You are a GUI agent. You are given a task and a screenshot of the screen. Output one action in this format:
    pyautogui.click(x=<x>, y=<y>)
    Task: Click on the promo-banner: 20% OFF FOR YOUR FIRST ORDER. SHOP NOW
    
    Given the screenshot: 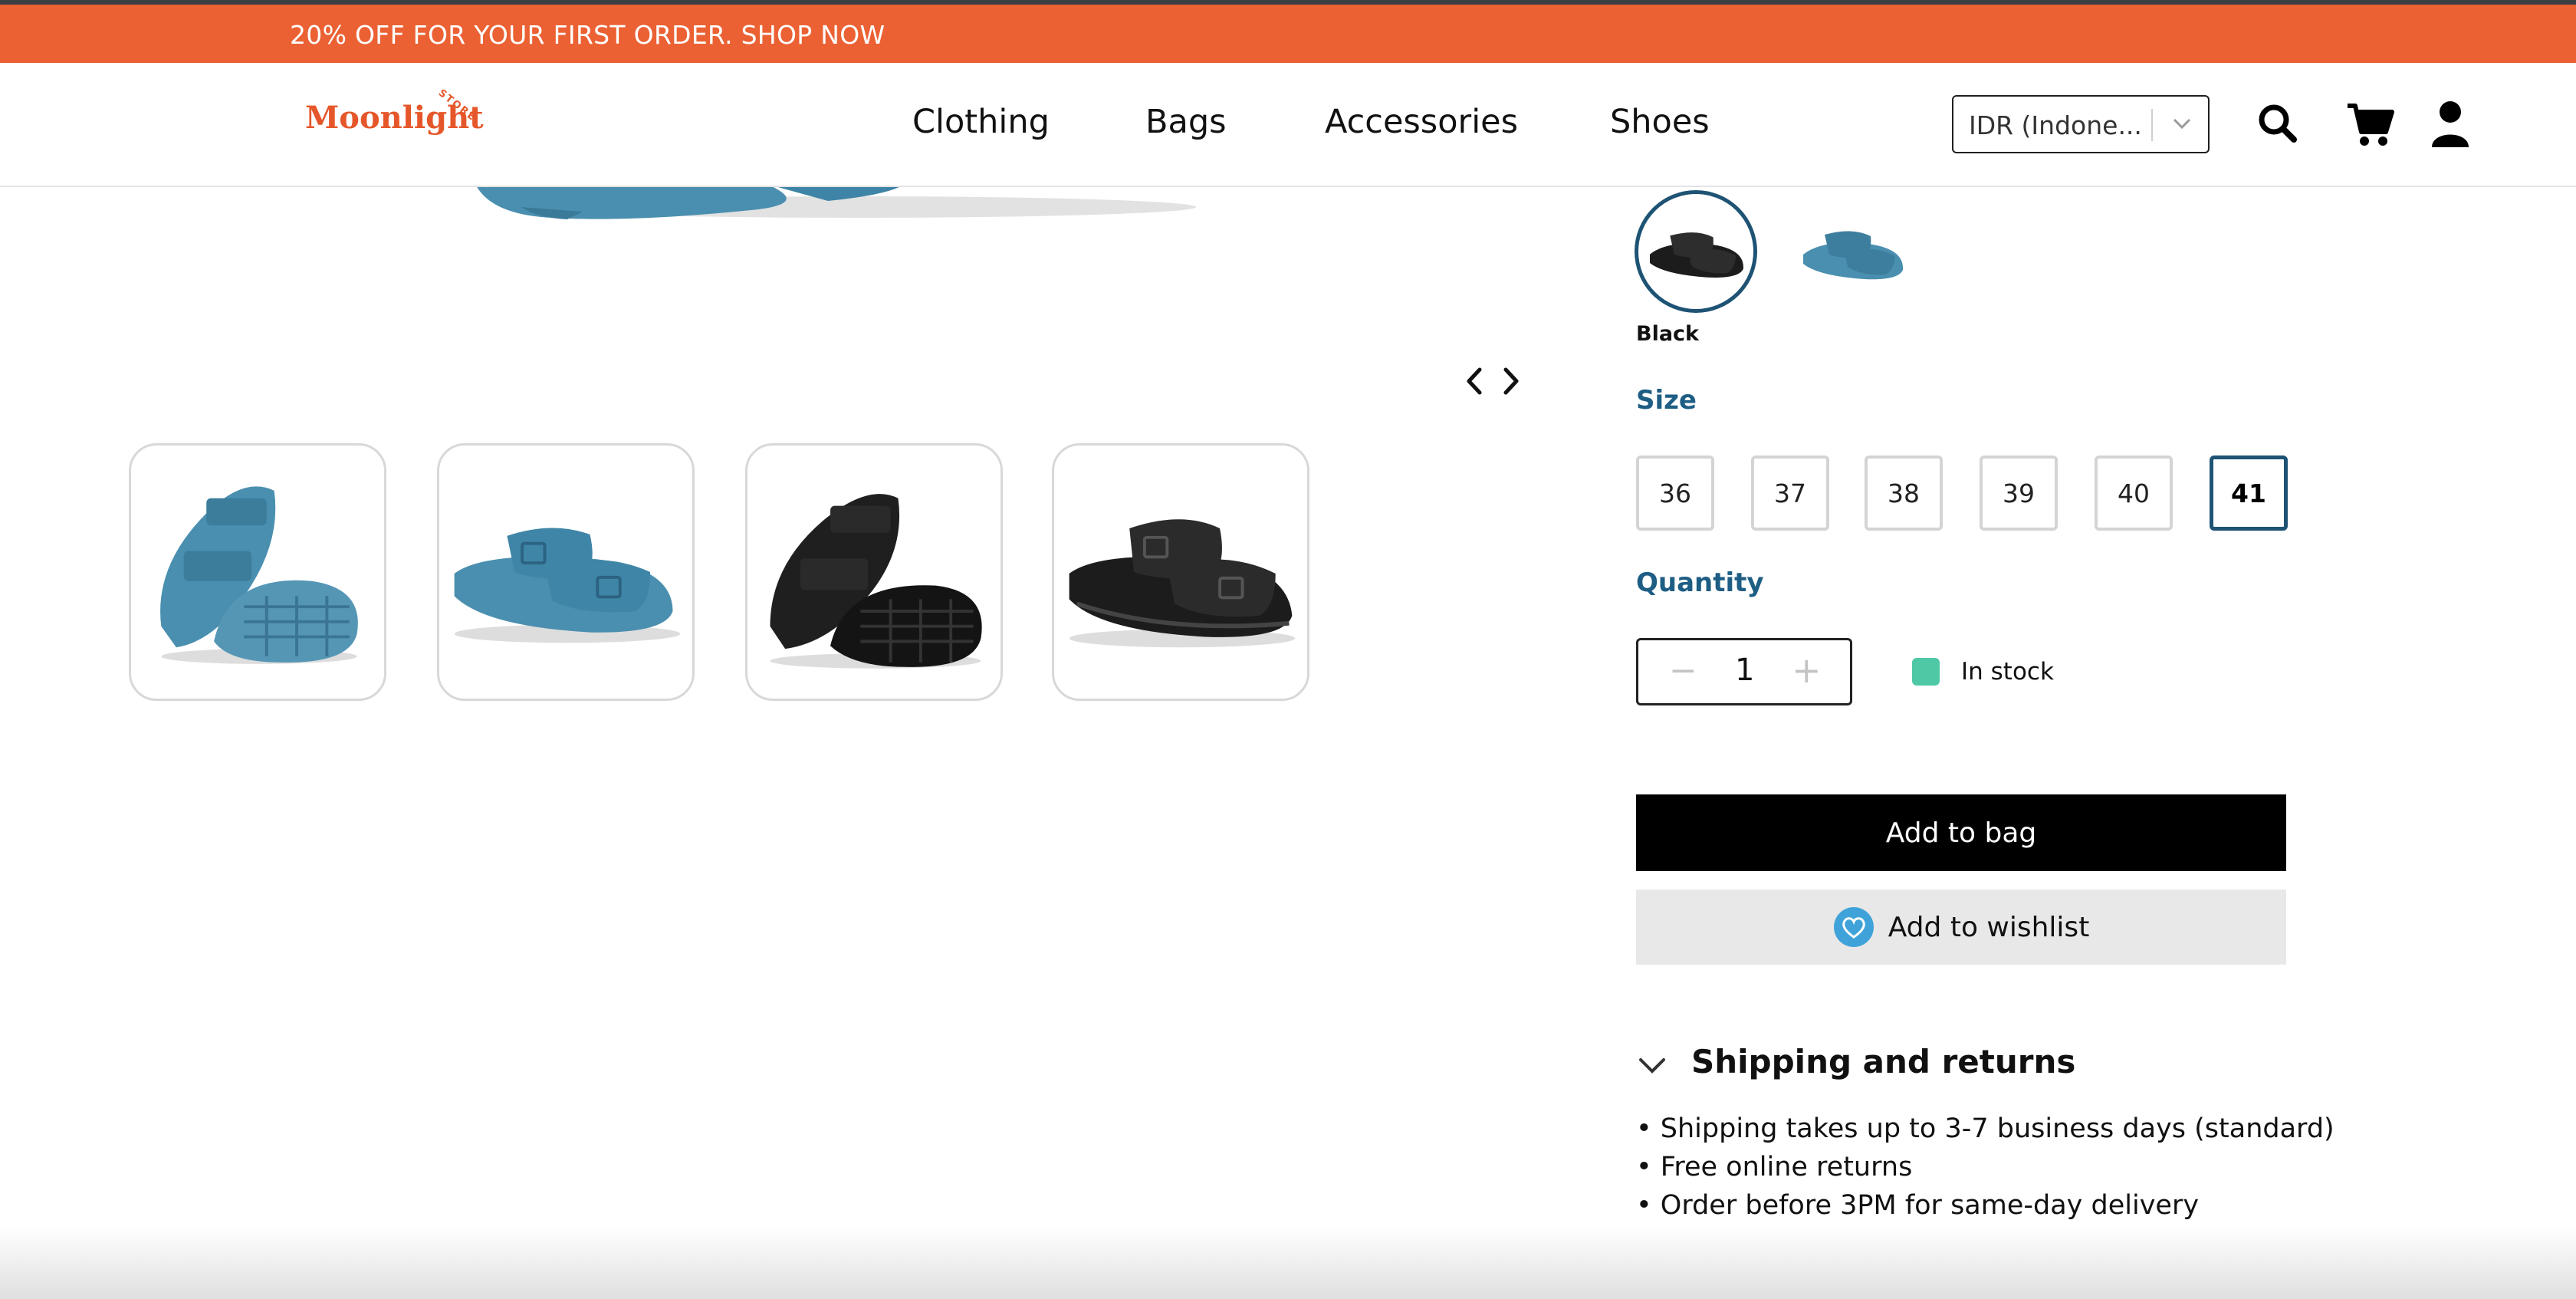 What is the action you would take?
    pyautogui.click(x=1288, y=31)
    